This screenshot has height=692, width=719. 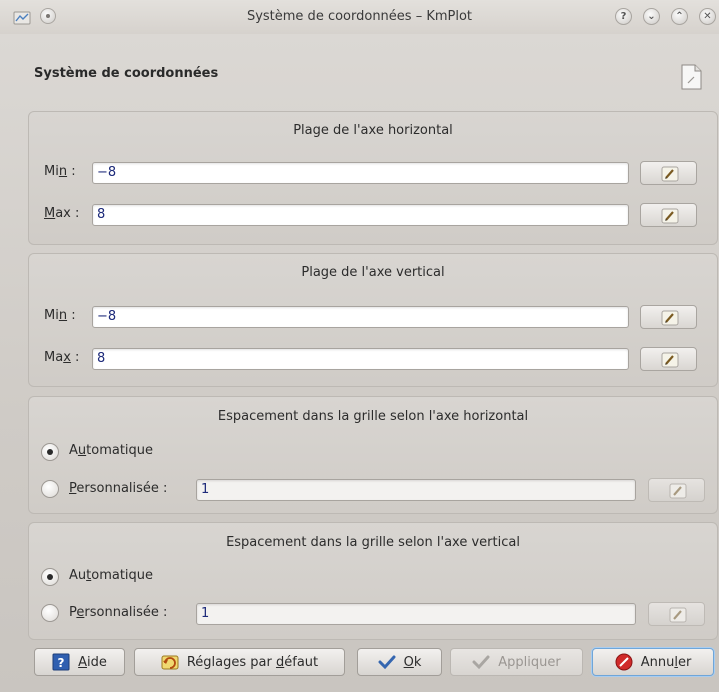 What do you see at coordinates (623, 16) in the screenshot?
I see `help-title-button: ?` at bounding box center [623, 16].